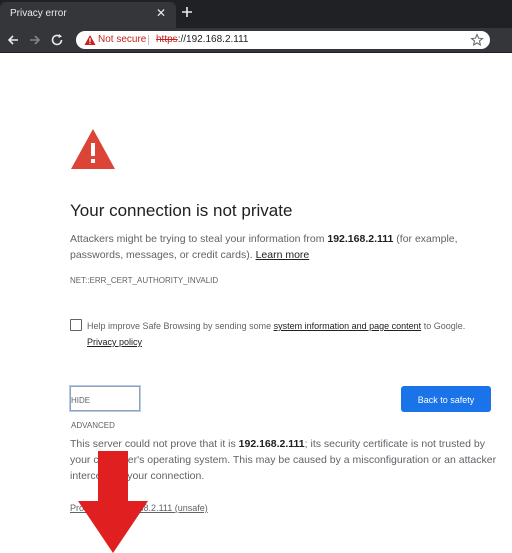  Describe the element at coordinates (88, 15) in the screenshot. I see `tab-privacy-error: Privacy error ✕` at that location.